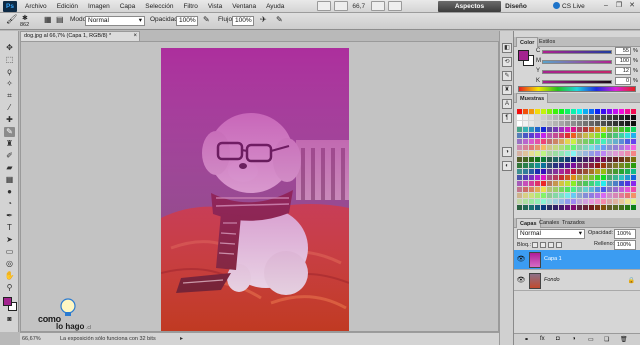 The width and height of the screenshot is (640, 345). I want to click on dodge-tool-icon: ◔, so click(9, 204).